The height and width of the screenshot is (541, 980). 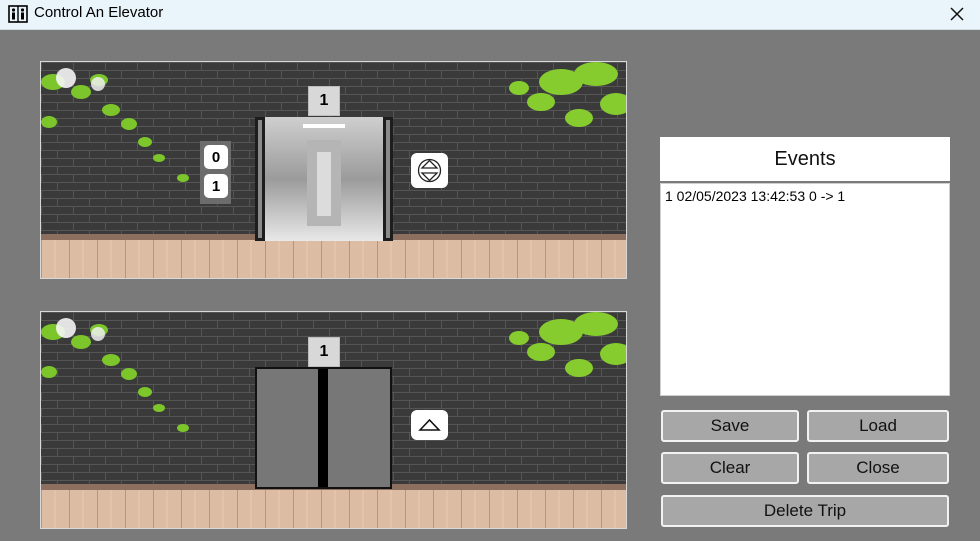 What do you see at coordinates (805, 511) in the screenshot?
I see `delete-trip-button: Delete Trip` at bounding box center [805, 511].